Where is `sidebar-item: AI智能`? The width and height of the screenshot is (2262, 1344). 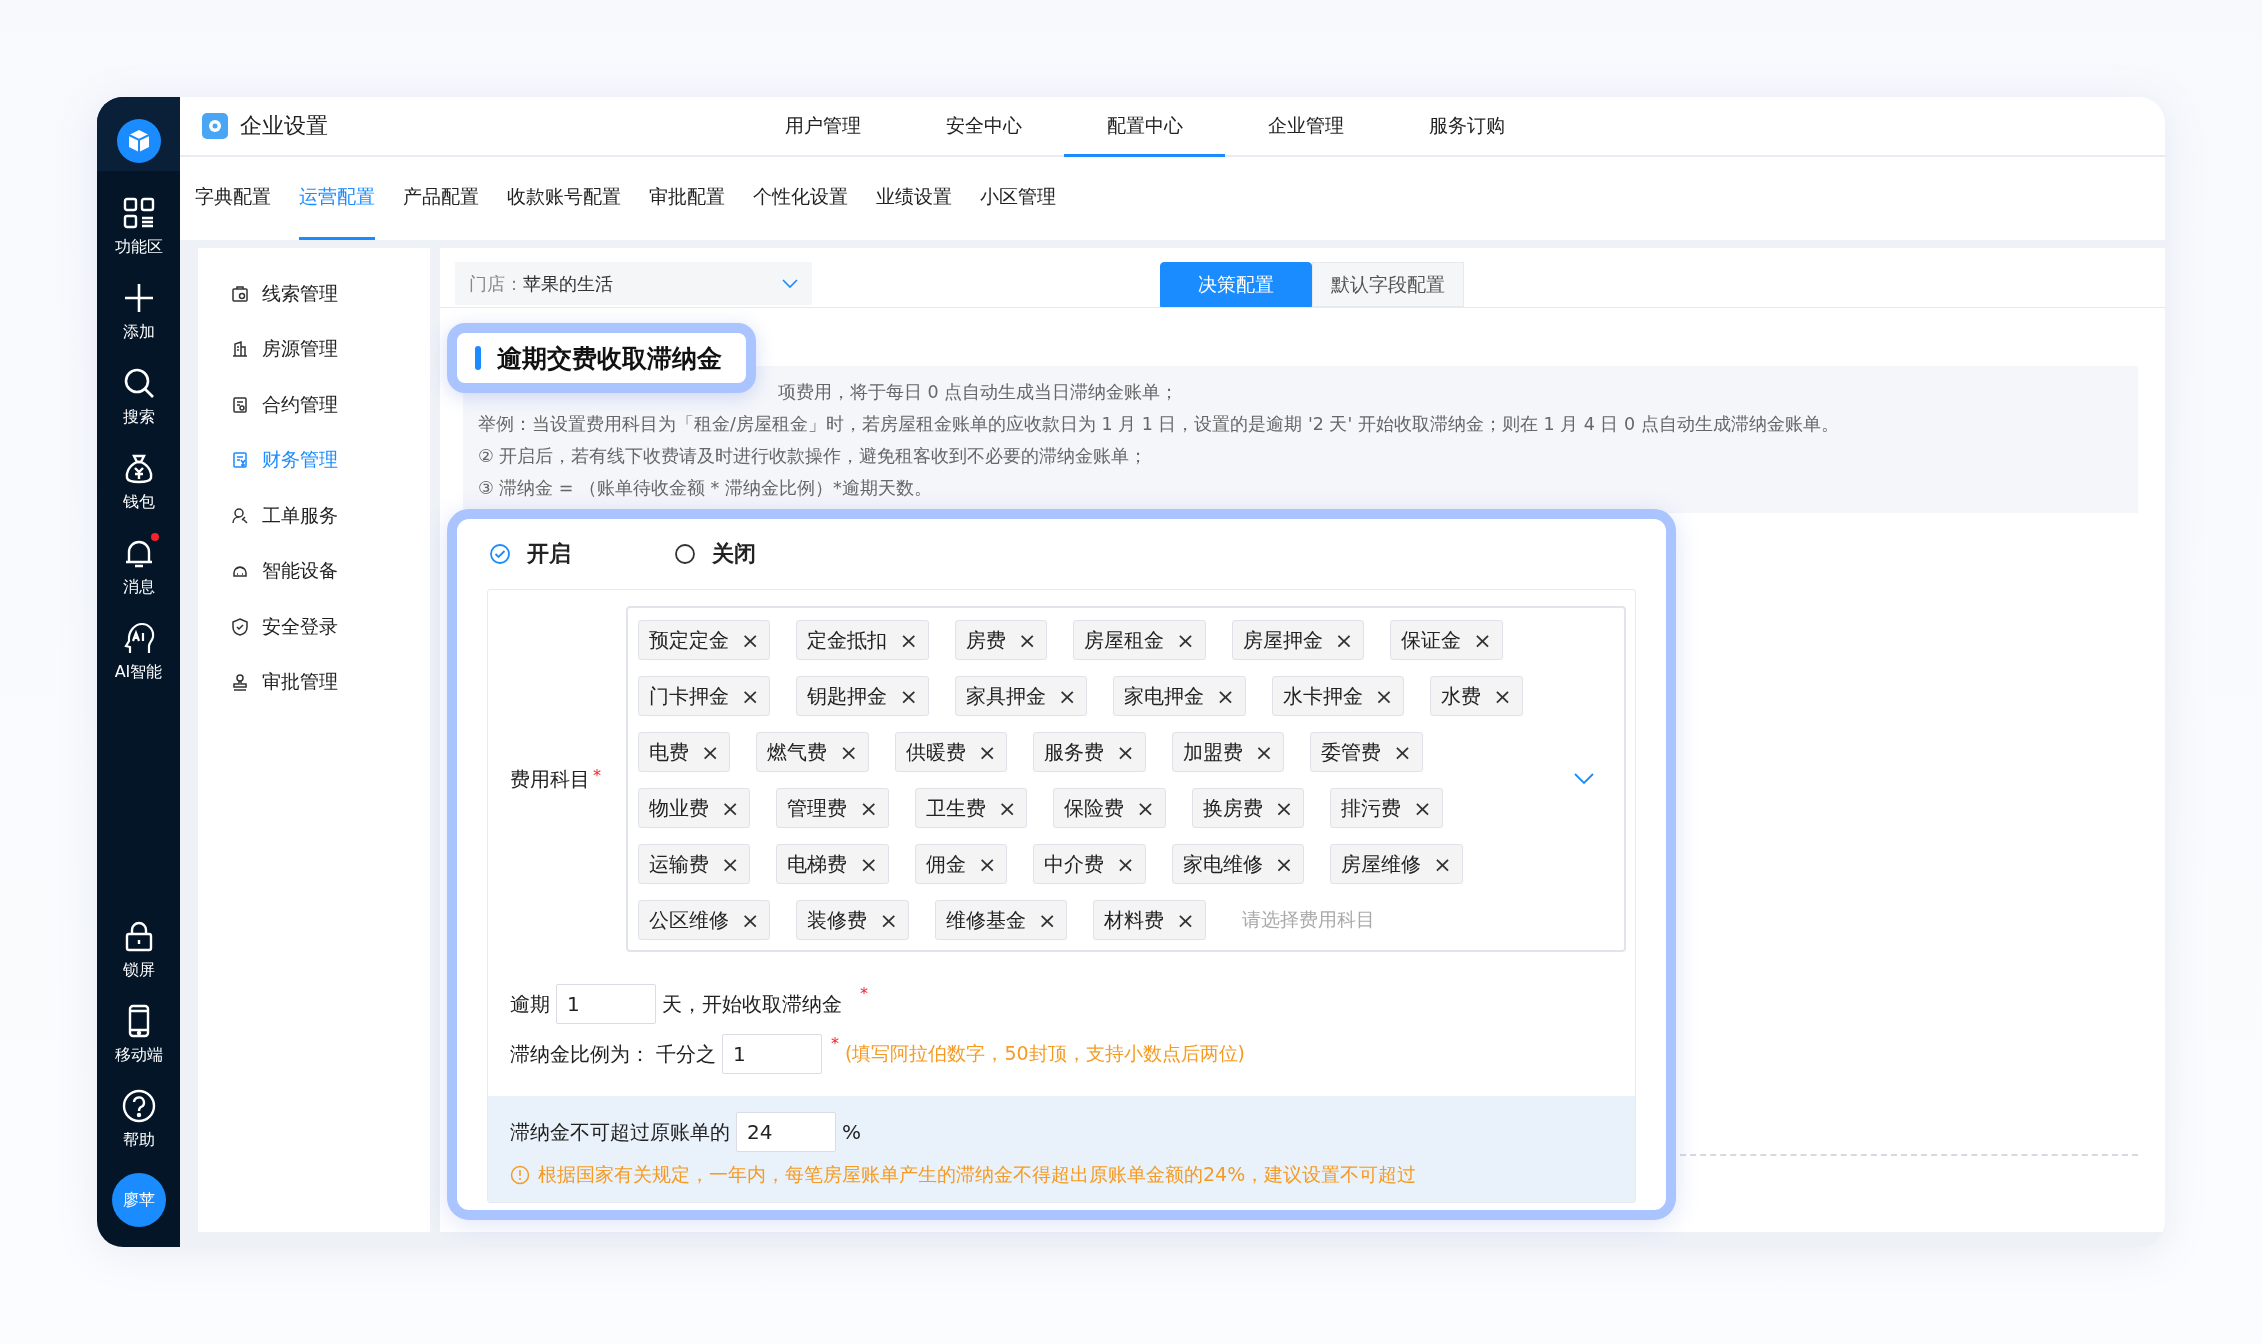 sidebar-item: AI智能 is located at coordinates (138, 651).